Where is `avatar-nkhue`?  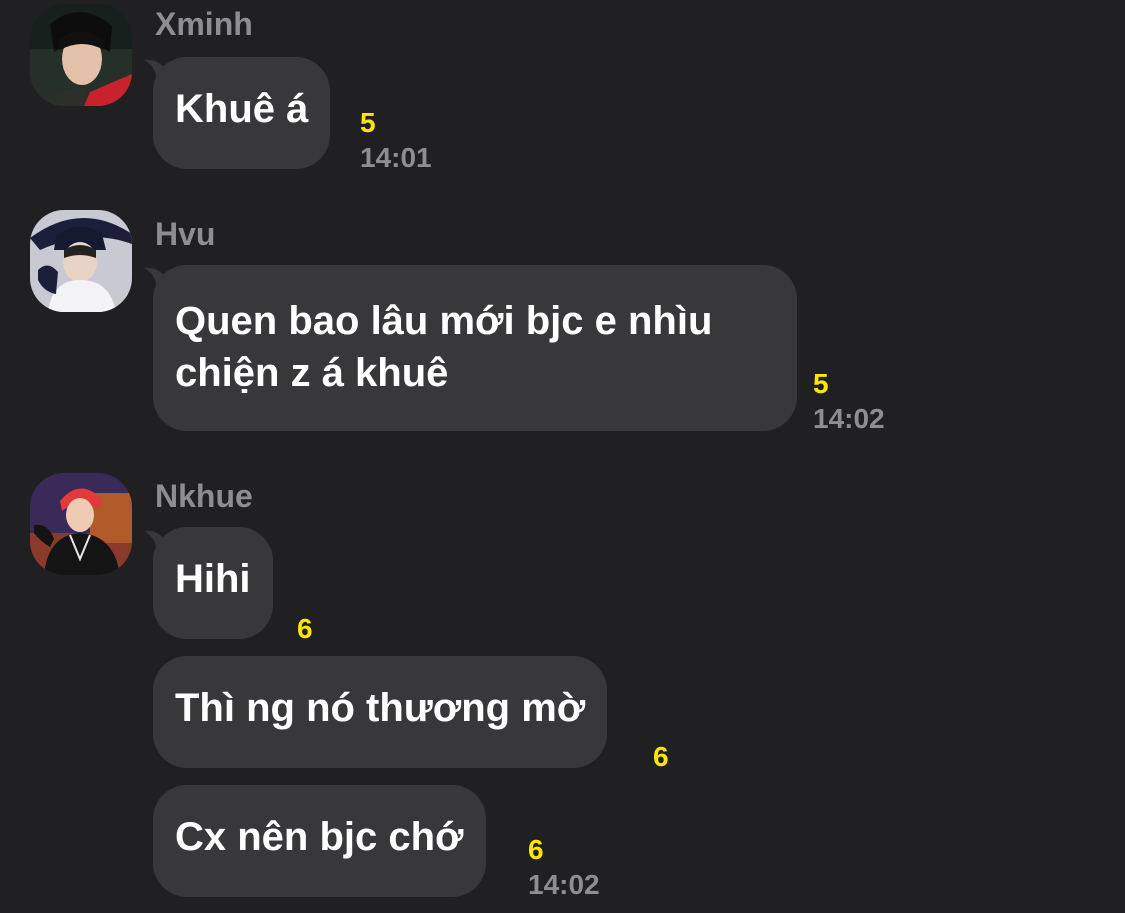 avatar-nkhue is located at coordinates (81, 524).